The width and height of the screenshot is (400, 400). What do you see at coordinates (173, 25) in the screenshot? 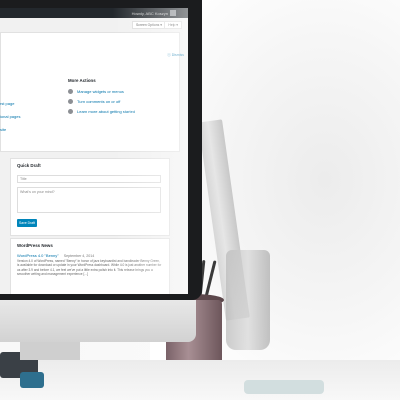
I see `help-button: Help ▾` at bounding box center [173, 25].